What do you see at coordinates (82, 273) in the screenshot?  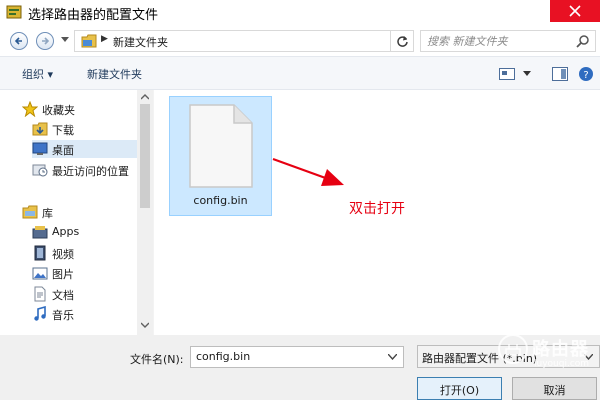 I see `sidebar-item-pictures: 图片` at bounding box center [82, 273].